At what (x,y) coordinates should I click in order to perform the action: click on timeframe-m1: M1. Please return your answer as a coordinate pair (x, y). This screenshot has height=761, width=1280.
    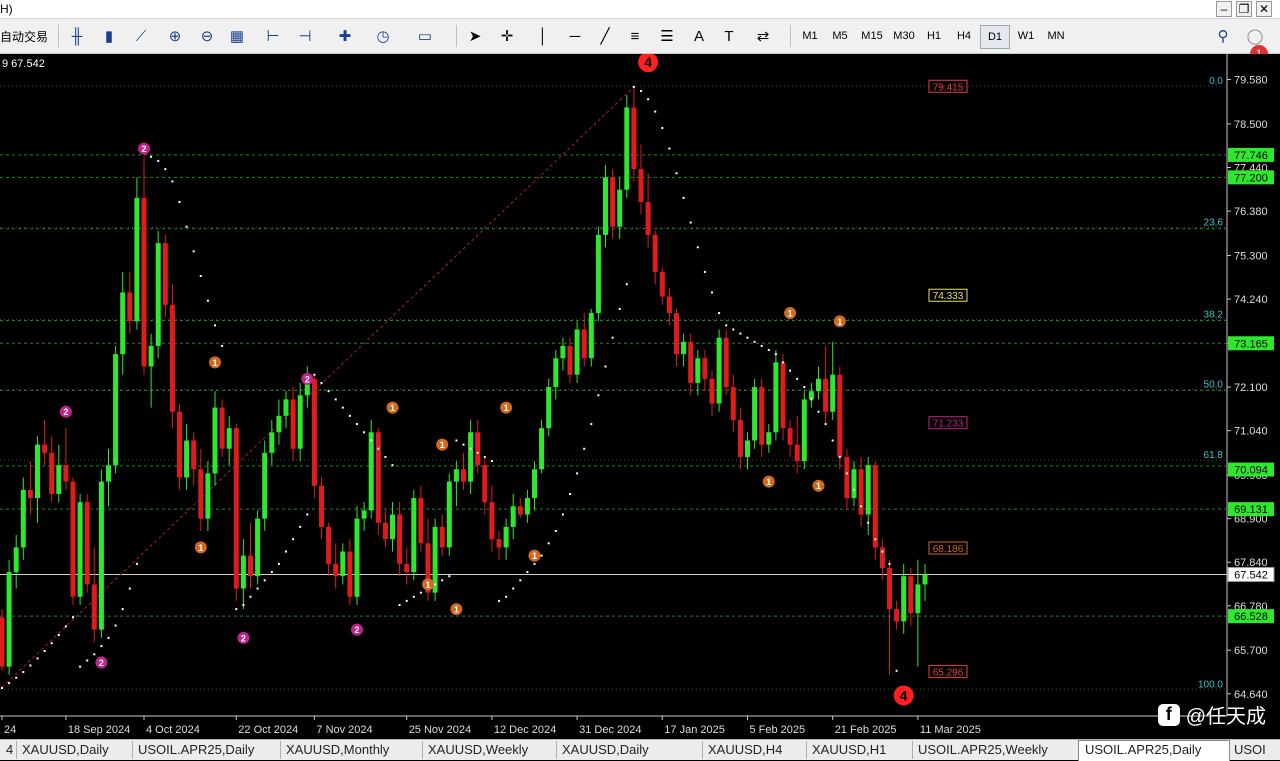
    Looking at the image, I should click on (810, 36).